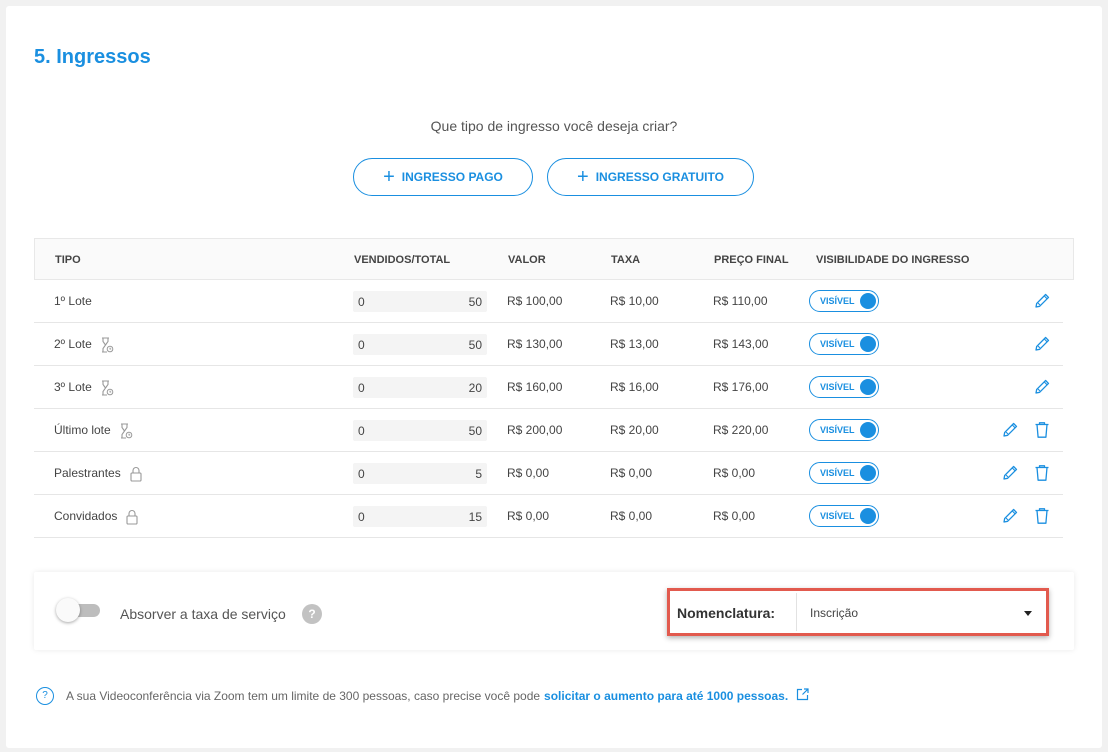 The image size is (1108, 752). Describe the element at coordinates (45, 696) in the screenshot. I see `question-circle-icon: ?` at that location.